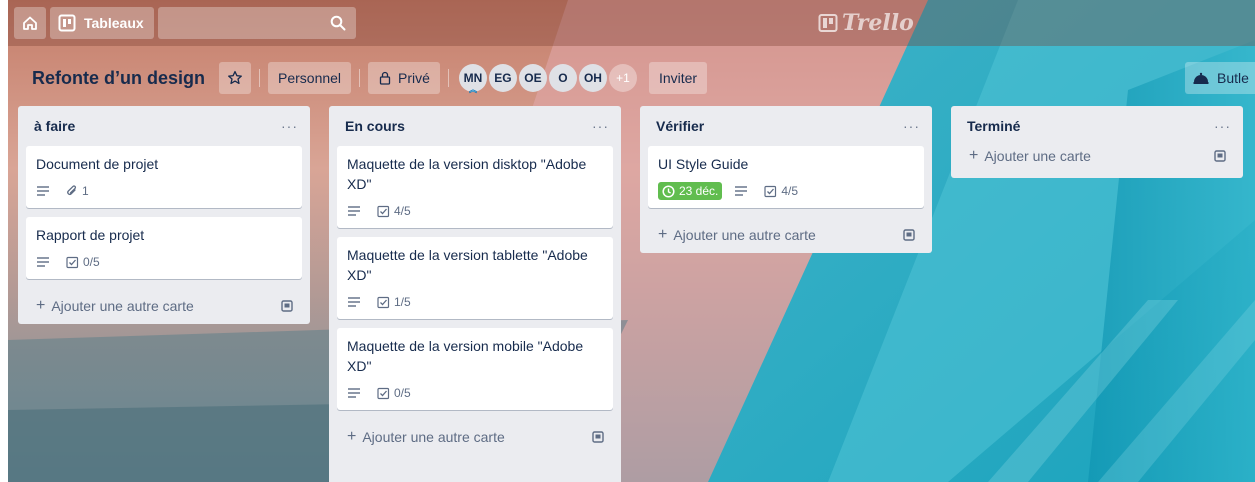 This screenshot has height=482, width=1255. Describe the element at coordinates (1097, 156) in the screenshot. I see `add-card-button: + Ajouter une carte` at that location.